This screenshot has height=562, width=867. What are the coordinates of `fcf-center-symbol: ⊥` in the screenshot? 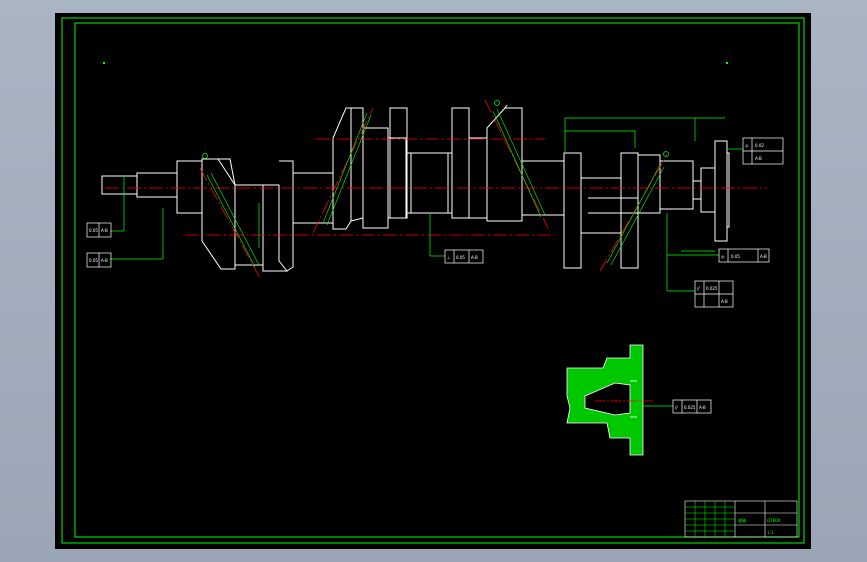 It's located at (449, 257).